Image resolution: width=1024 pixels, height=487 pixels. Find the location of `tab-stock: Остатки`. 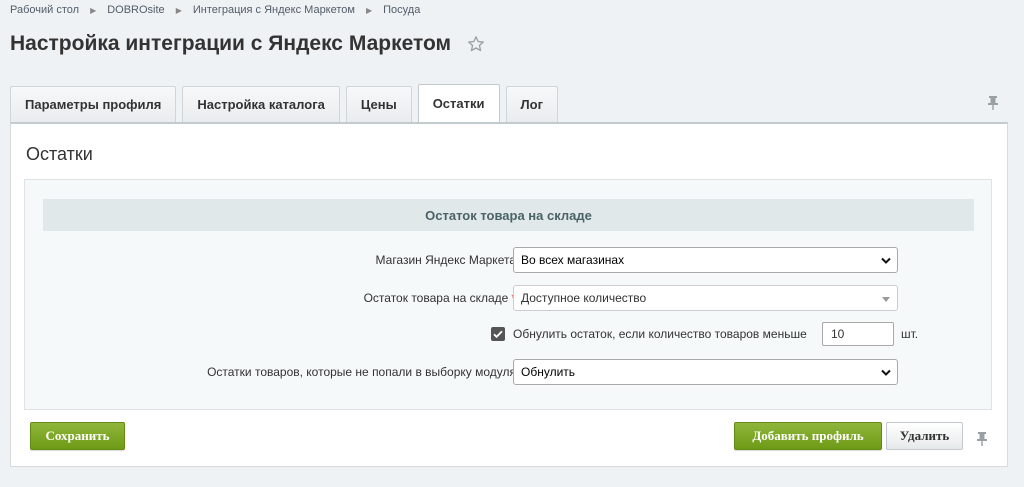

tab-stock: Остатки is located at coordinates (458, 103).